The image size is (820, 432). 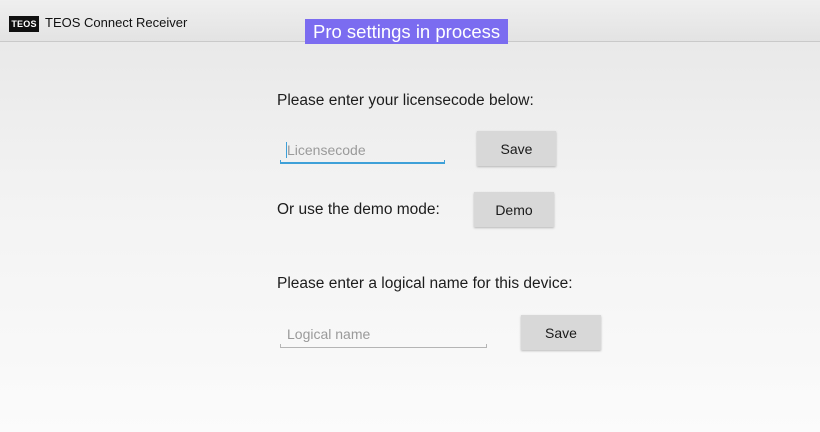 I want to click on demo-prompt: Or use the demo mode:, so click(x=358, y=209).